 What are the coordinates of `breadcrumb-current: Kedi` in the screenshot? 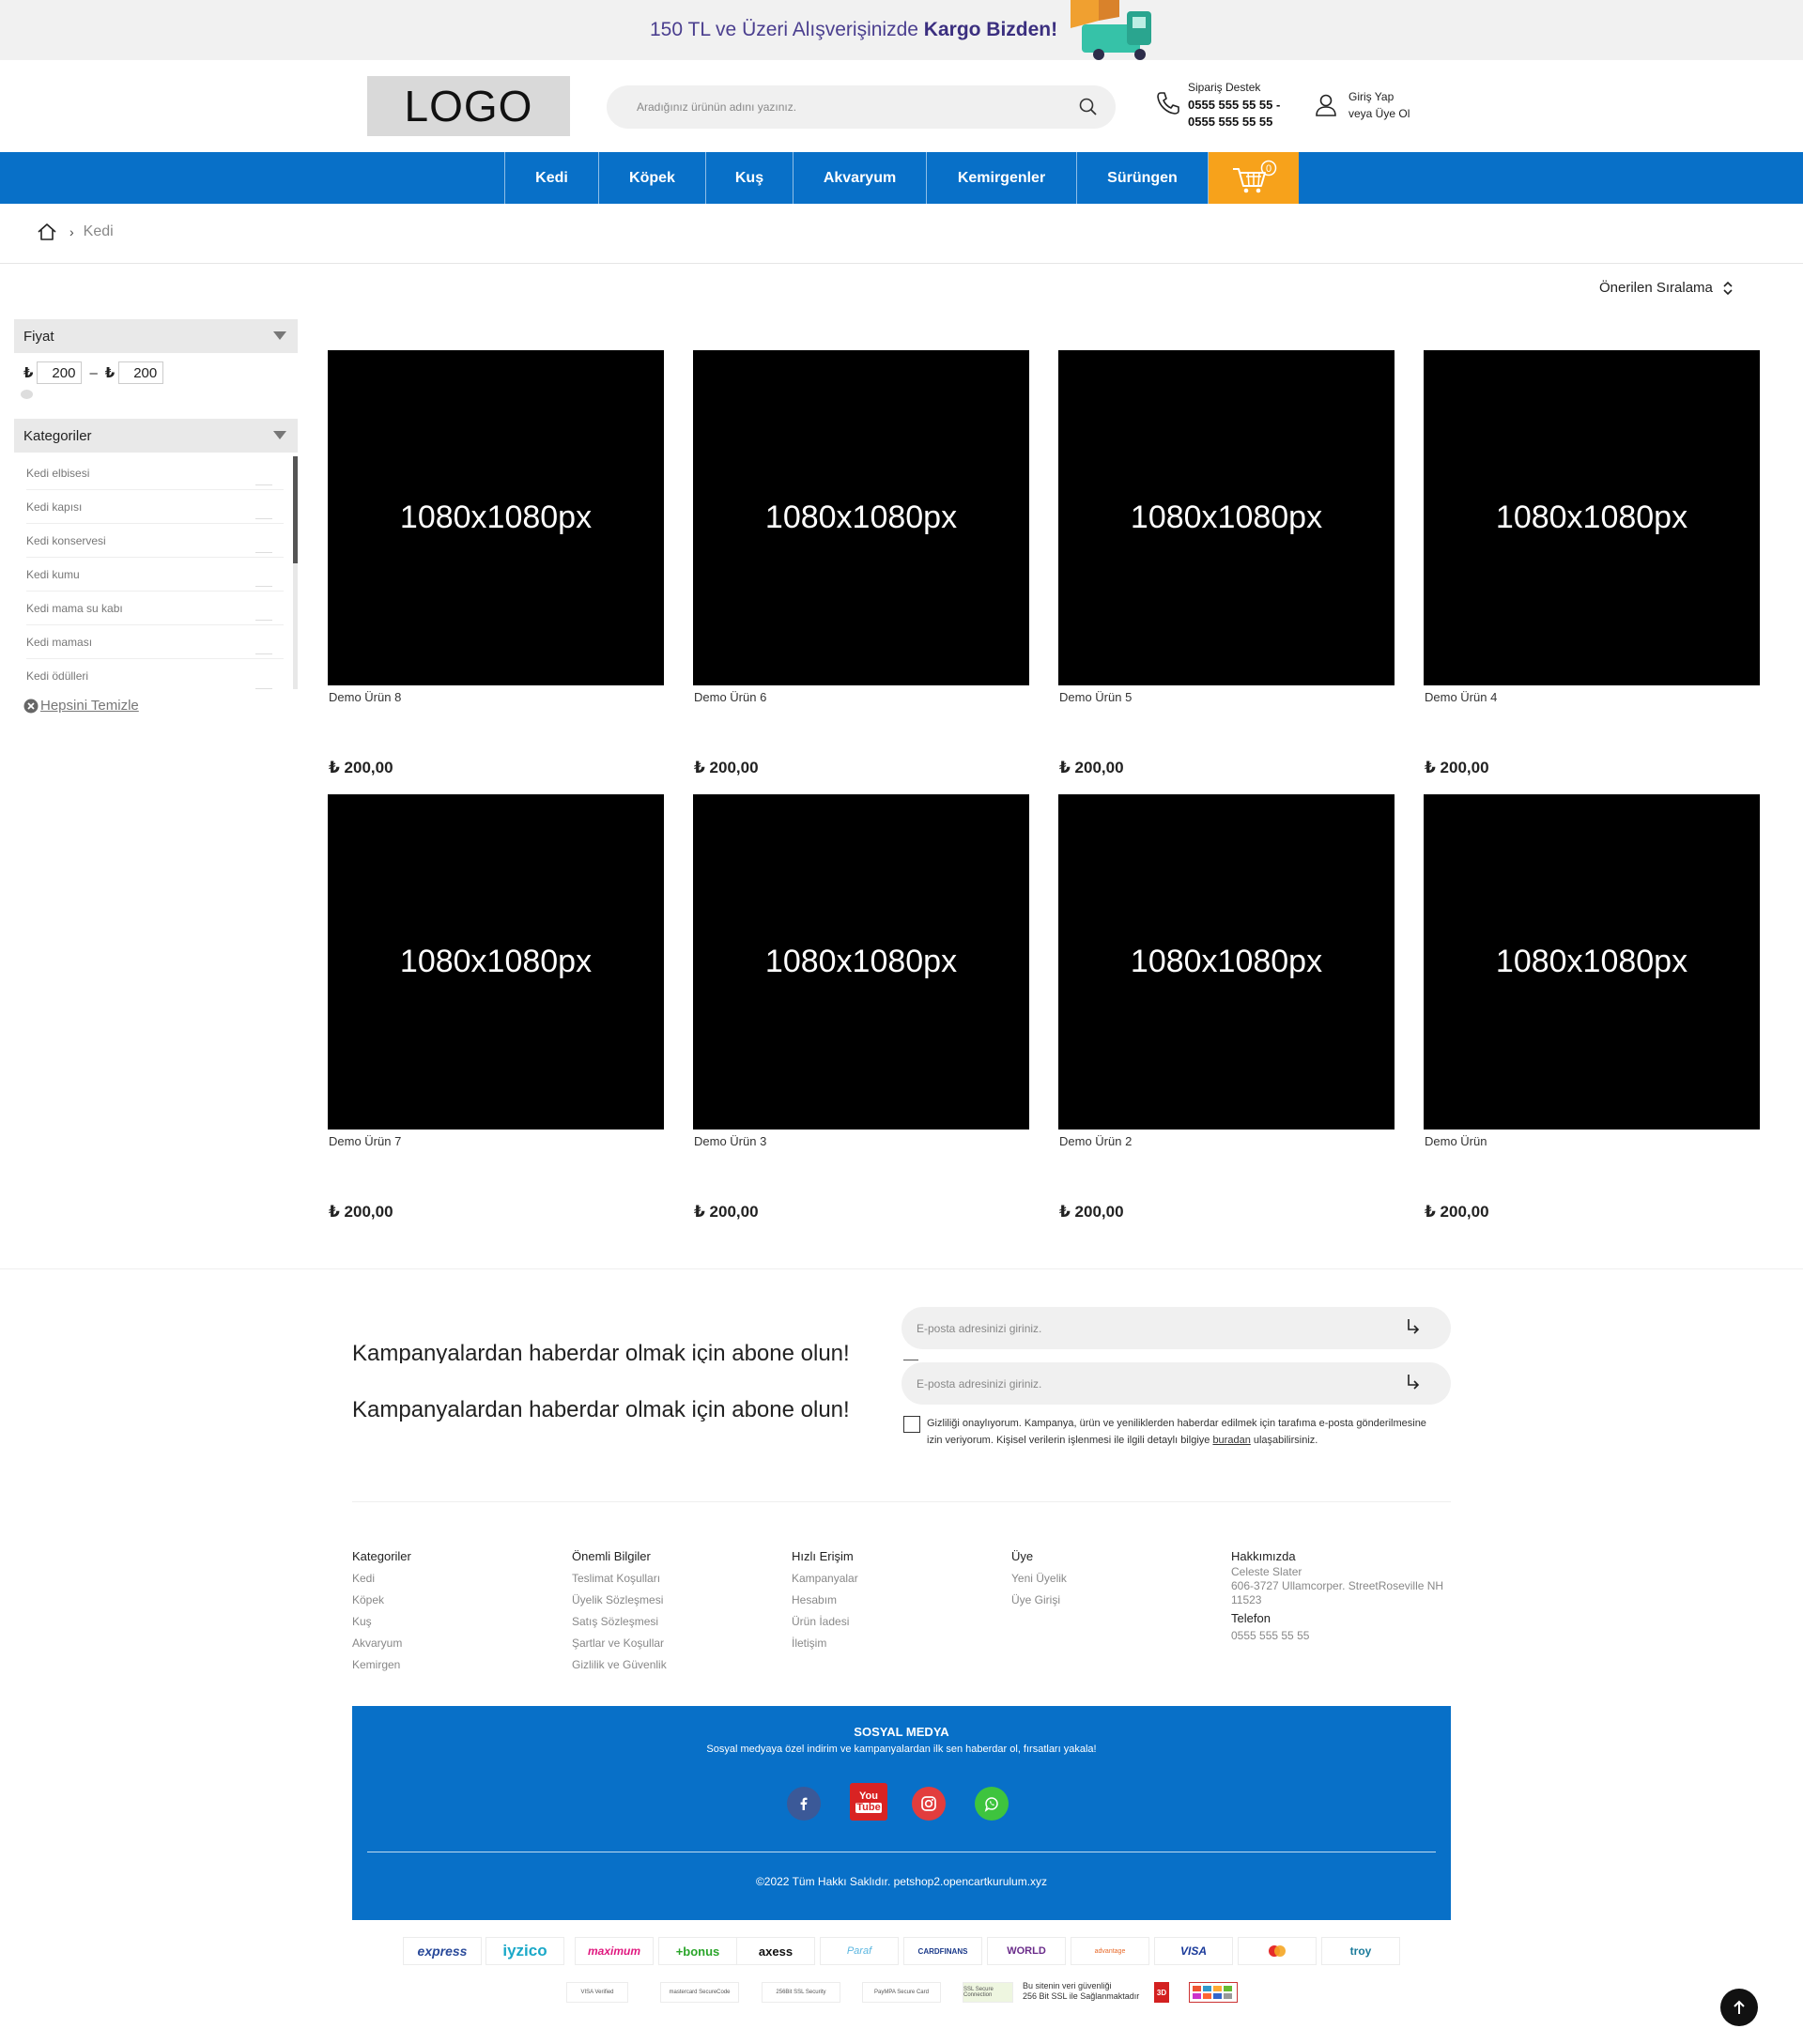 It's located at (99, 231).